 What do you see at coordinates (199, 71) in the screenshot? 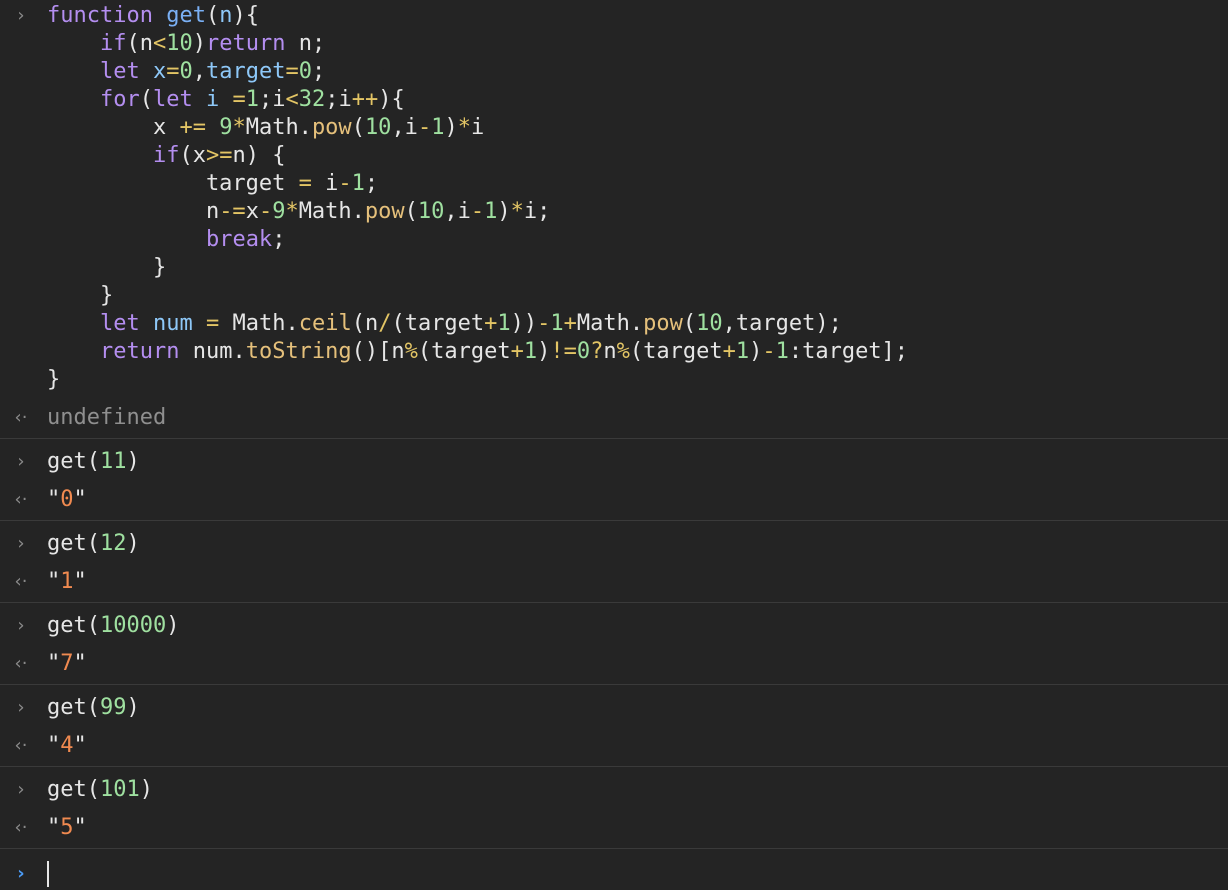
I see `code-token: ,` at bounding box center [199, 71].